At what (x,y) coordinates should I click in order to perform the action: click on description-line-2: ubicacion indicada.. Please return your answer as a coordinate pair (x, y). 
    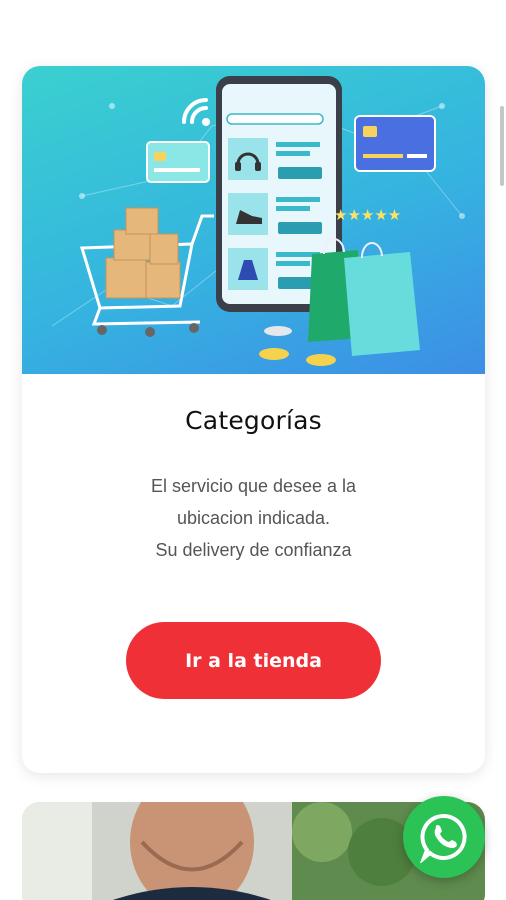
    Looking at the image, I should click on (253, 518).